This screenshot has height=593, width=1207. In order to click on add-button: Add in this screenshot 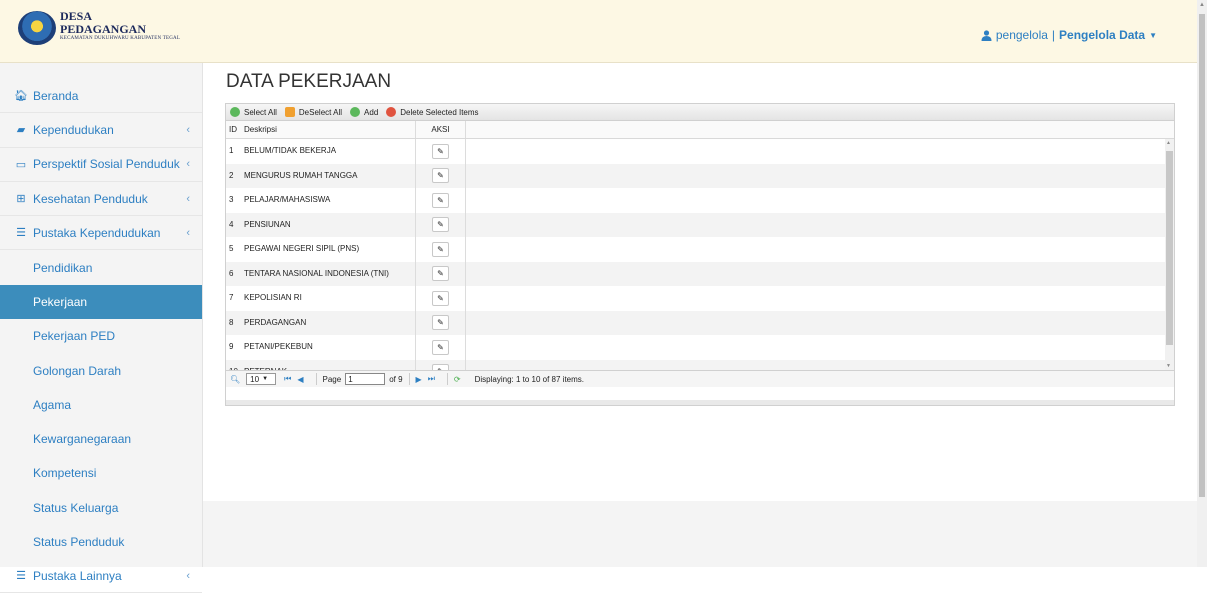, I will do `click(364, 112)`.